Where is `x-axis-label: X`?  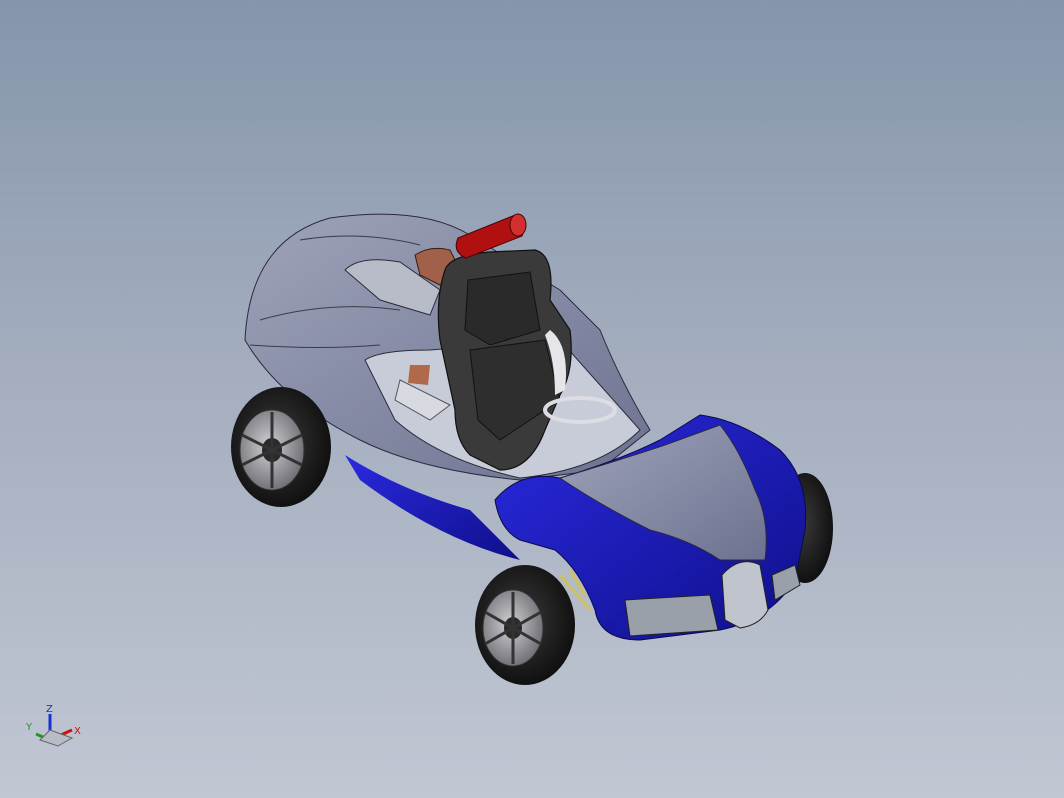
x-axis-label: X is located at coordinates (77, 731).